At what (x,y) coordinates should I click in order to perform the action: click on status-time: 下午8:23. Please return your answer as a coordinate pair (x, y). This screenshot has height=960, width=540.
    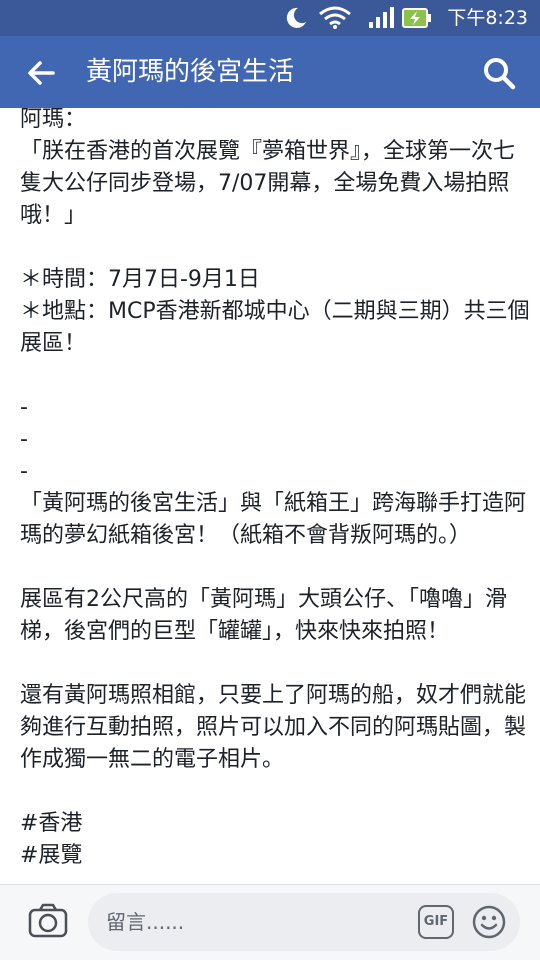
    Looking at the image, I should click on (487, 18).